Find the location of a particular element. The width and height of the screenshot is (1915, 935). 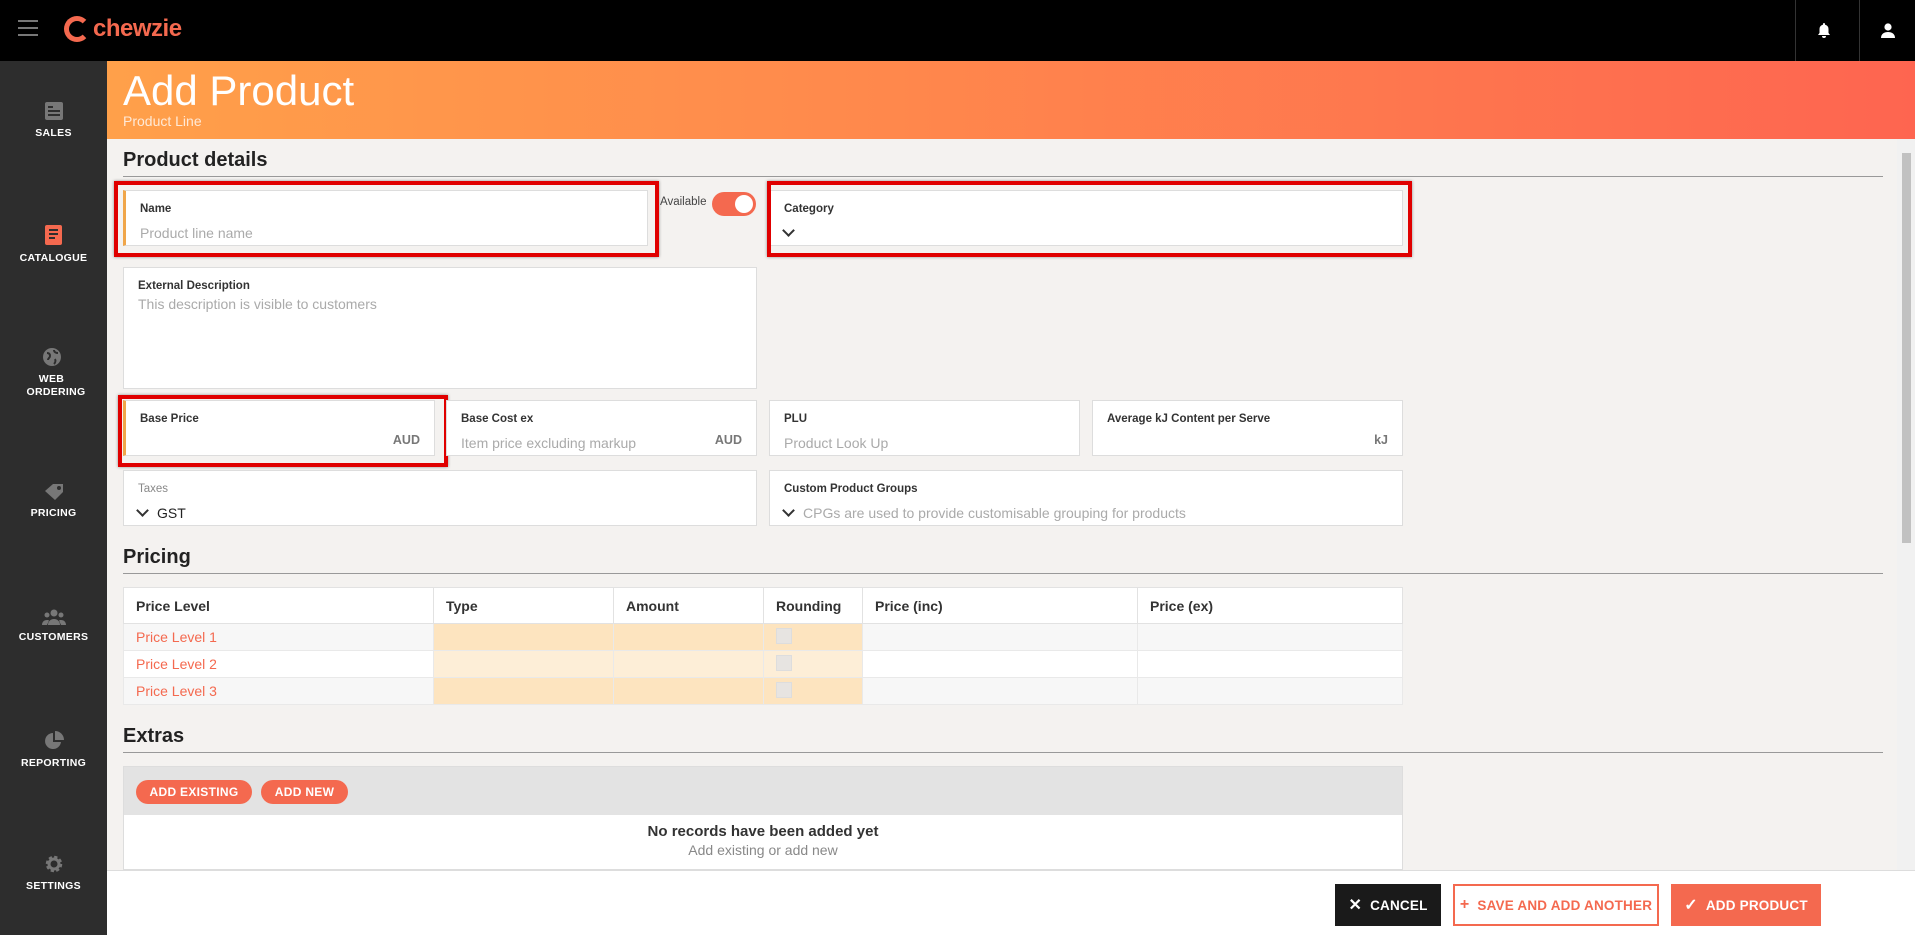

available-toggle is located at coordinates (734, 204).